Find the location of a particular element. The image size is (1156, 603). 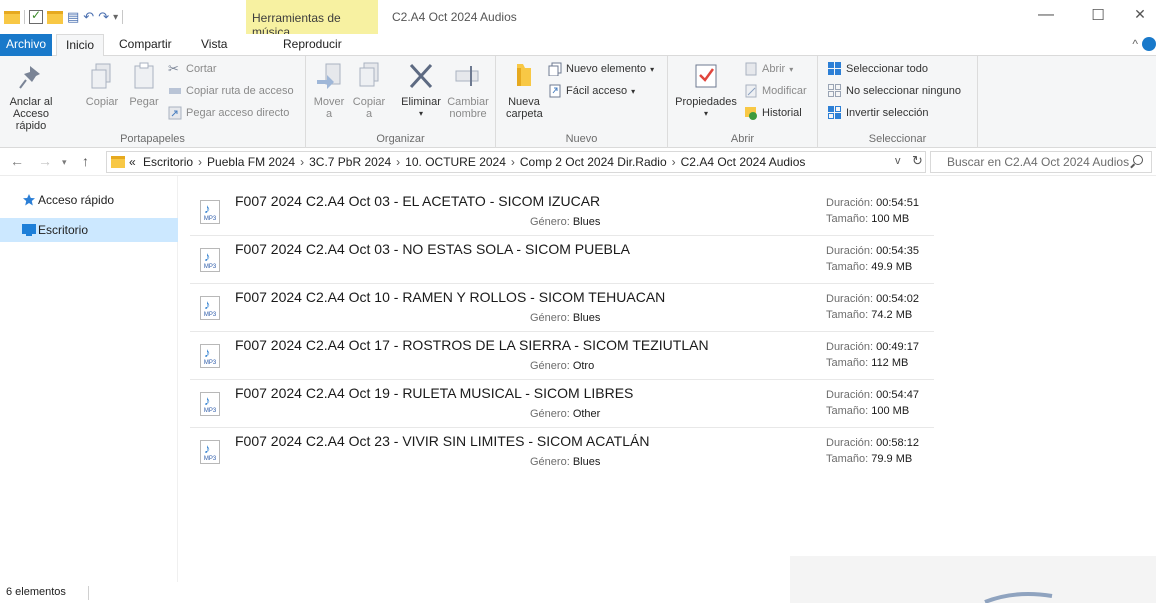

address-dropdown-icon: v is located at coordinates (898, 161).